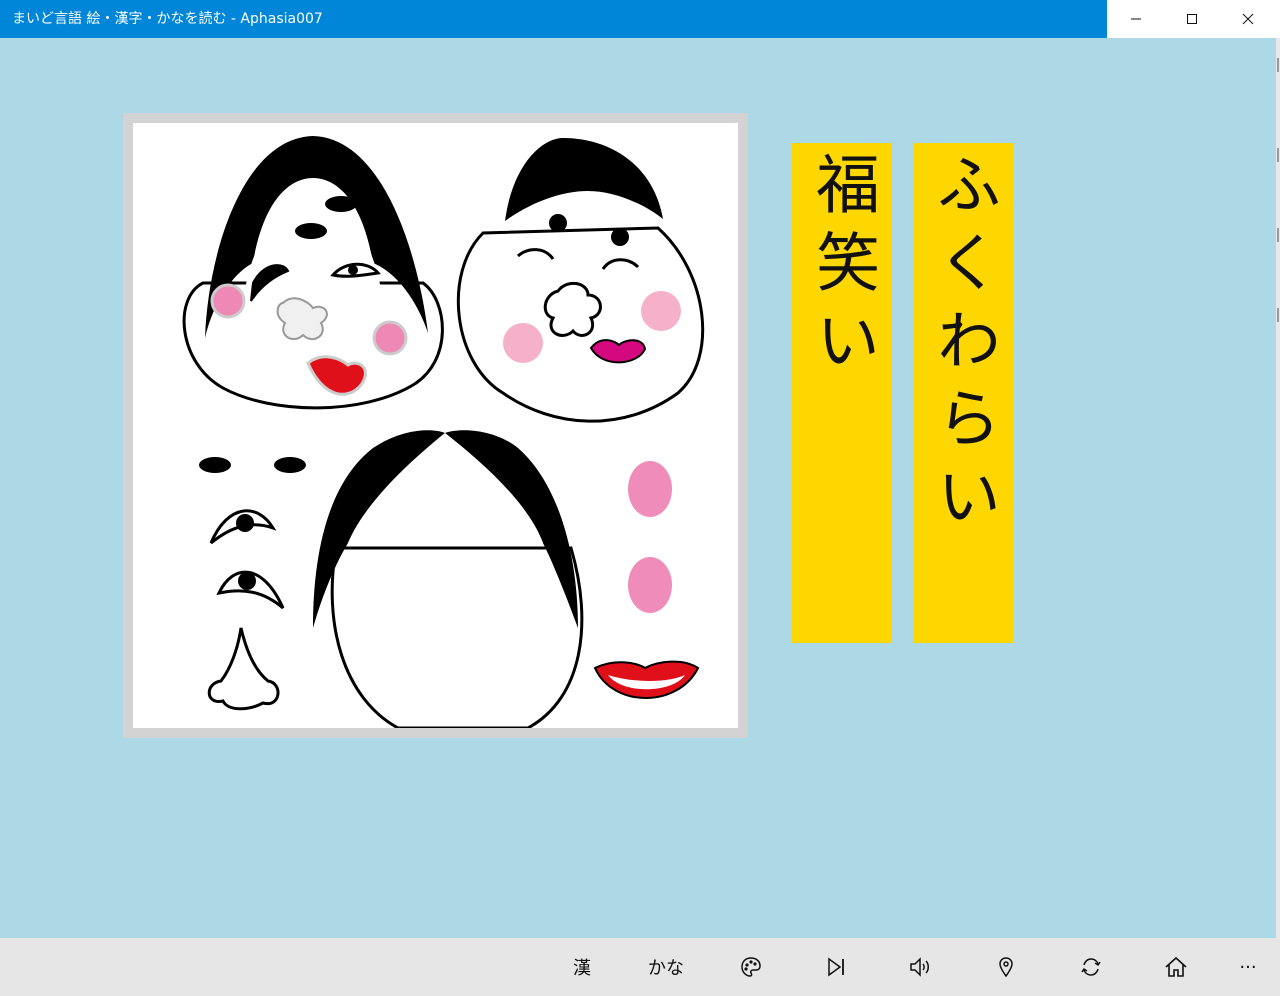  I want to click on kanji-text: 福笑い, so click(842, 268).